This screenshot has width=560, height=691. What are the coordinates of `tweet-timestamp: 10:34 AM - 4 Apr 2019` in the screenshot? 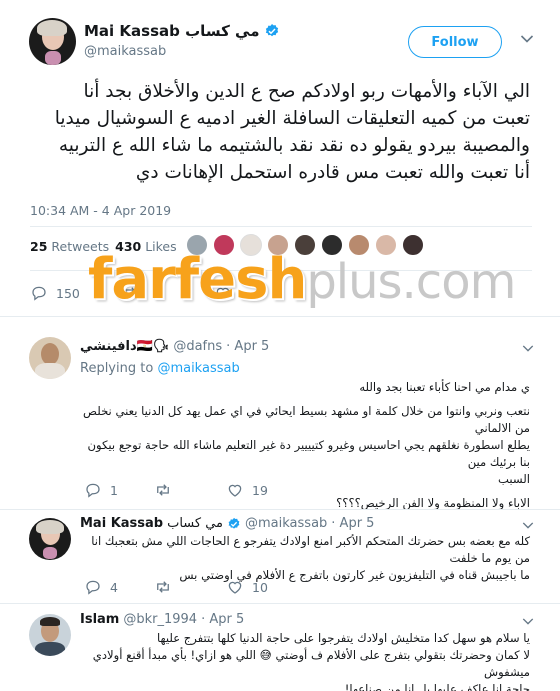 It's located at (100, 210).